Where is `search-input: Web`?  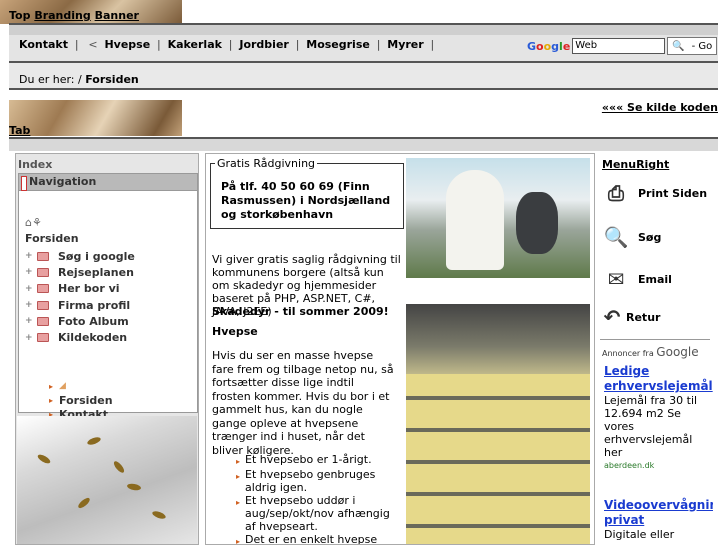 search-input: Web is located at coordinates (619, 46).